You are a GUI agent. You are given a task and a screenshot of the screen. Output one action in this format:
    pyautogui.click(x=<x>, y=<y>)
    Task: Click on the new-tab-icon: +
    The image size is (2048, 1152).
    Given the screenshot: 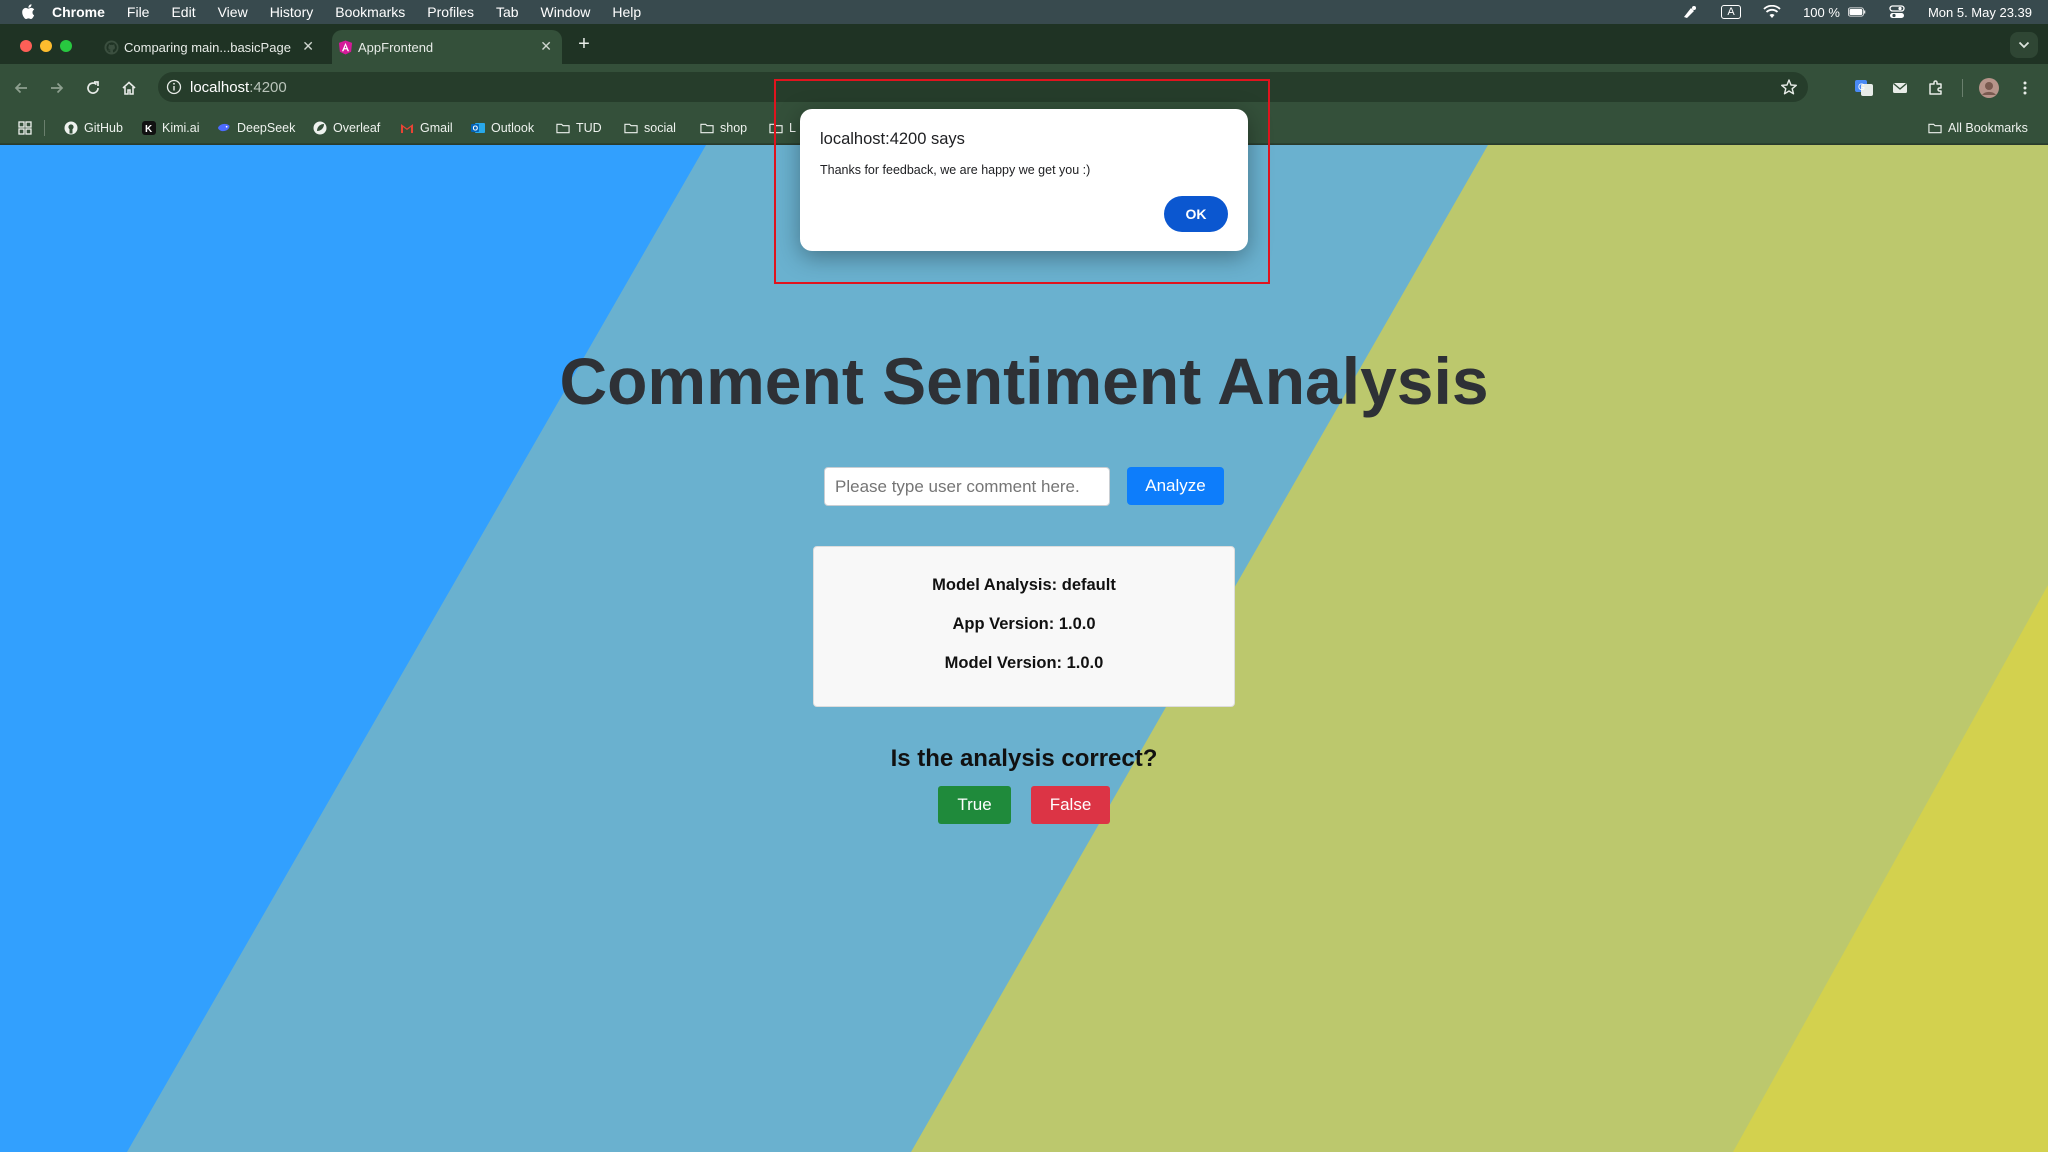 What is the action you would take?
    pyautogui.click(x=584, y=44)
    